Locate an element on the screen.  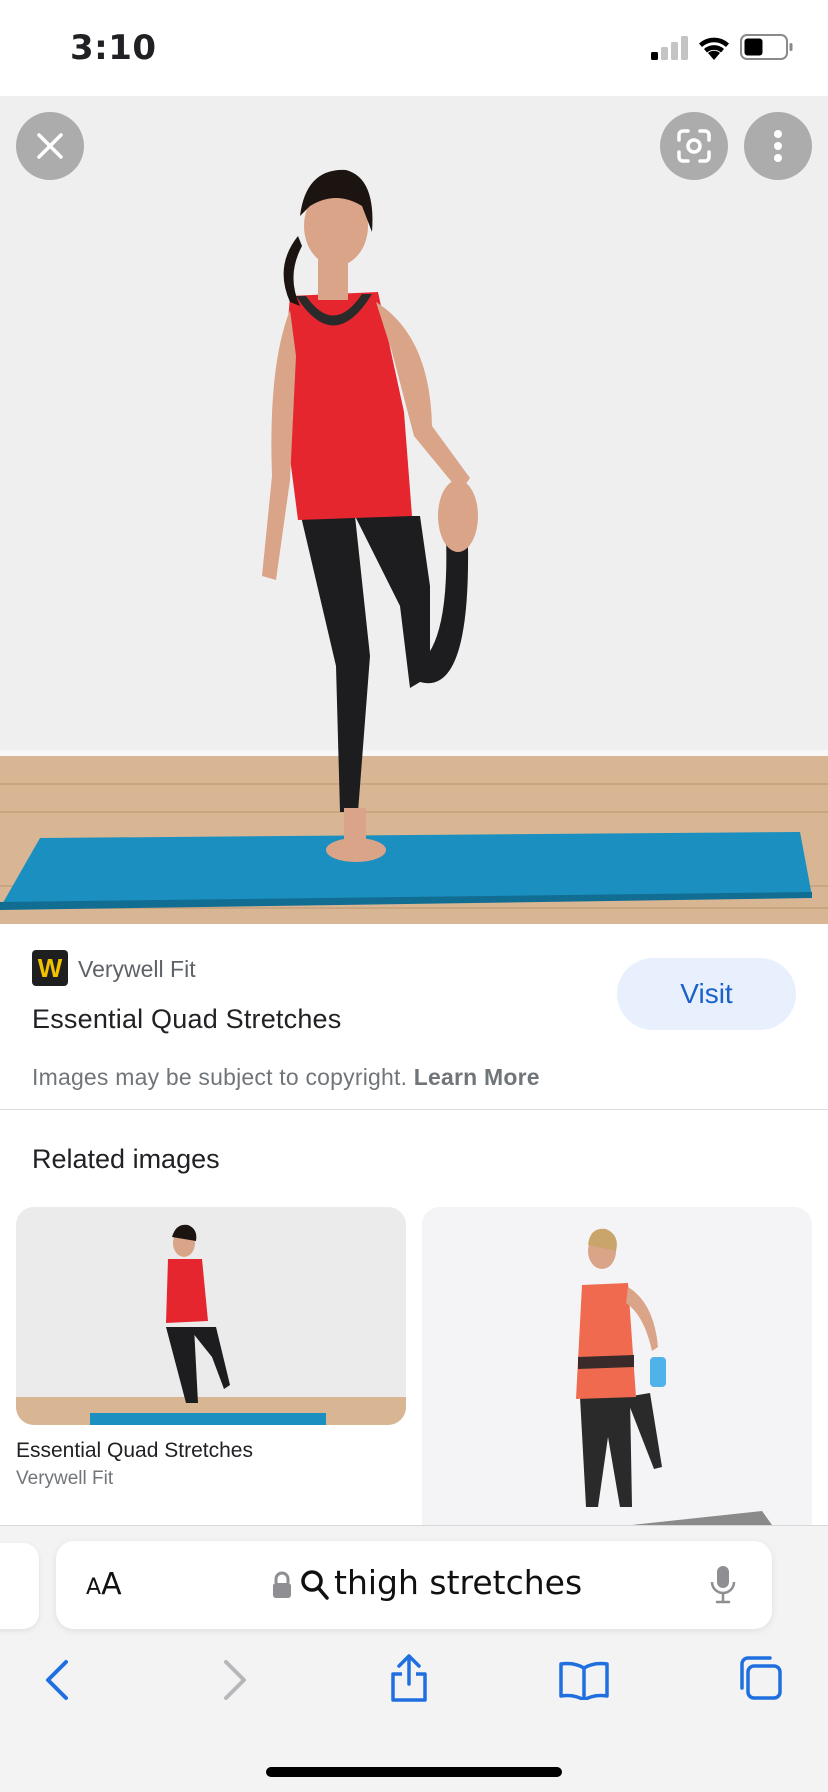
address-text: thigh stretches is located at coordinates (458, 1582).